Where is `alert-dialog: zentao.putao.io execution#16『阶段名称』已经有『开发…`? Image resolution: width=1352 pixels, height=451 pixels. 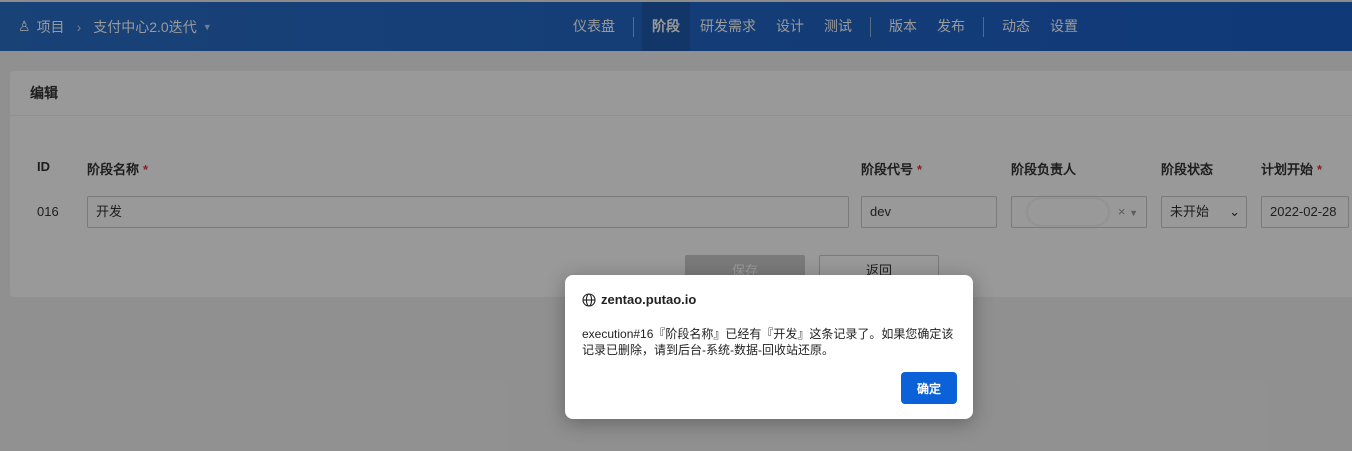
alert-dialog: zentao.putao.io execution#16『阶段名称』已经有『开发… is located at coordinates (769, 347).